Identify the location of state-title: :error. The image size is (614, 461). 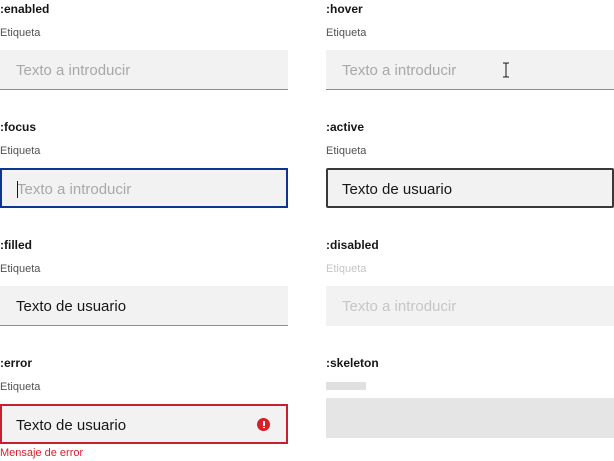
(16, 363).